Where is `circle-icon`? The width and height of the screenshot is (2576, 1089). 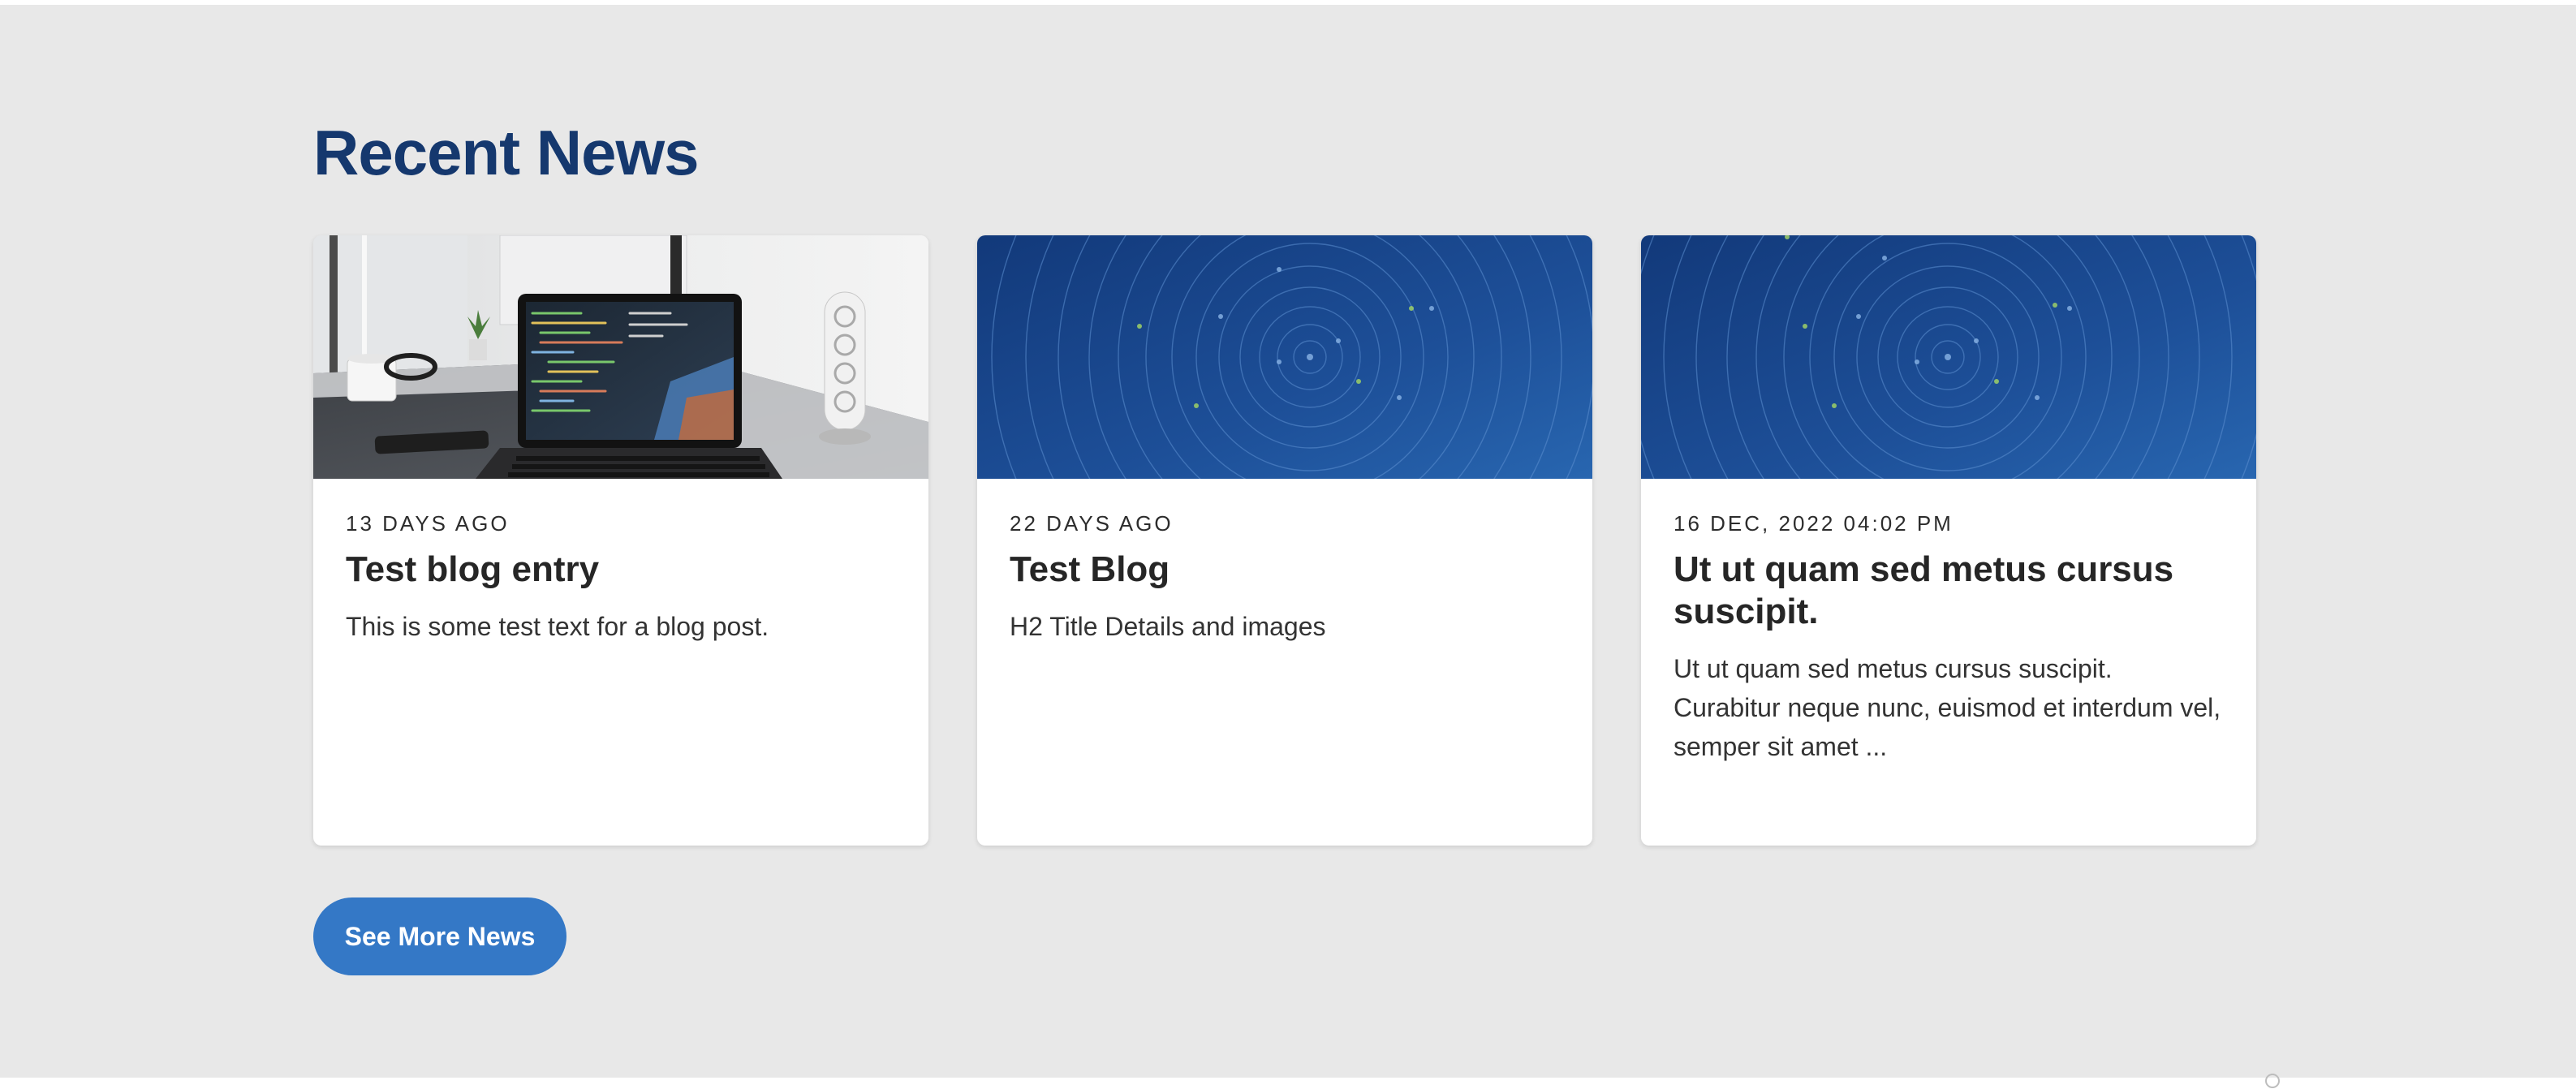 circle-icon is located at coordinates (2273, 1081).